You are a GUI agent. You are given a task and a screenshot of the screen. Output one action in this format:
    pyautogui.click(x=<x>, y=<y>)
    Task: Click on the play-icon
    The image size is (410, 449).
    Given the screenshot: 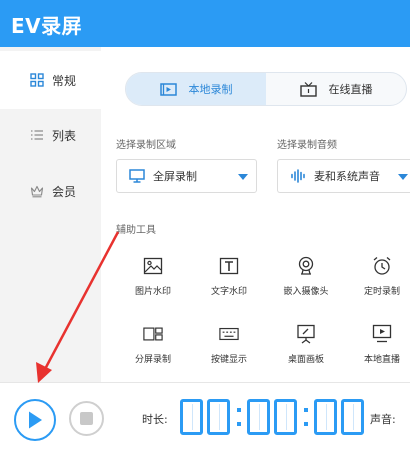 What is the action you would take?
    pyautogui.click(x=35, y=420)
    